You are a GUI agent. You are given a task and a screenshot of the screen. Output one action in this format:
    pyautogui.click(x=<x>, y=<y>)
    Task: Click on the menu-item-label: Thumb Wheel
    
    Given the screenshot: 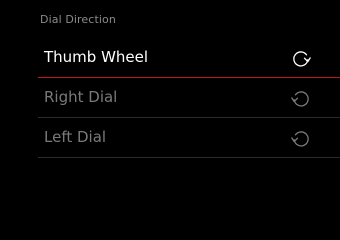 What is the action you would take?
    pyautogui.click(x=96, y=57)
    